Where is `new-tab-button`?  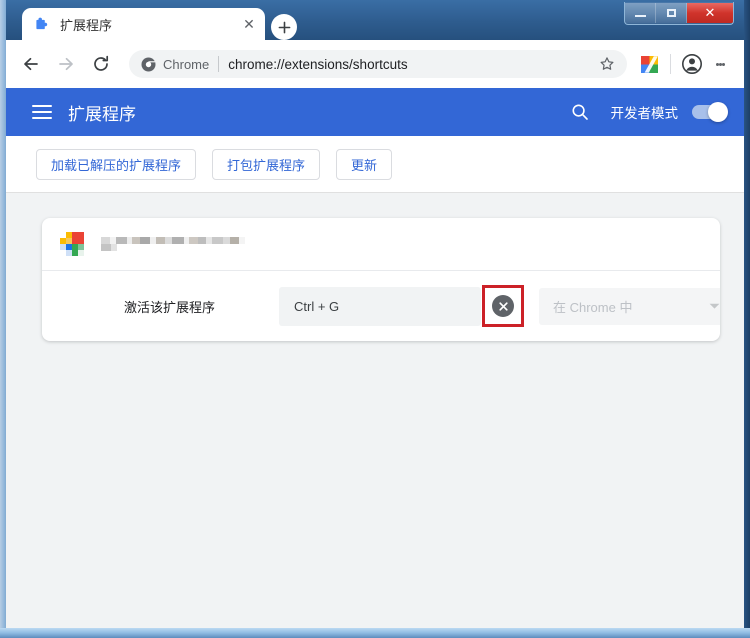
new-tab-button is located at coordinates (284, 27).